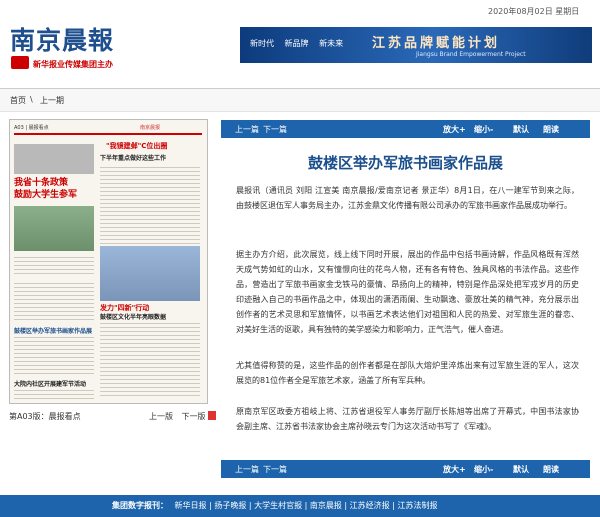 The width and height of the screenshot is (600, 517). Describe the element at coordinates (18, 100) in the screenshot. I see `home-link: 首页` at that location.